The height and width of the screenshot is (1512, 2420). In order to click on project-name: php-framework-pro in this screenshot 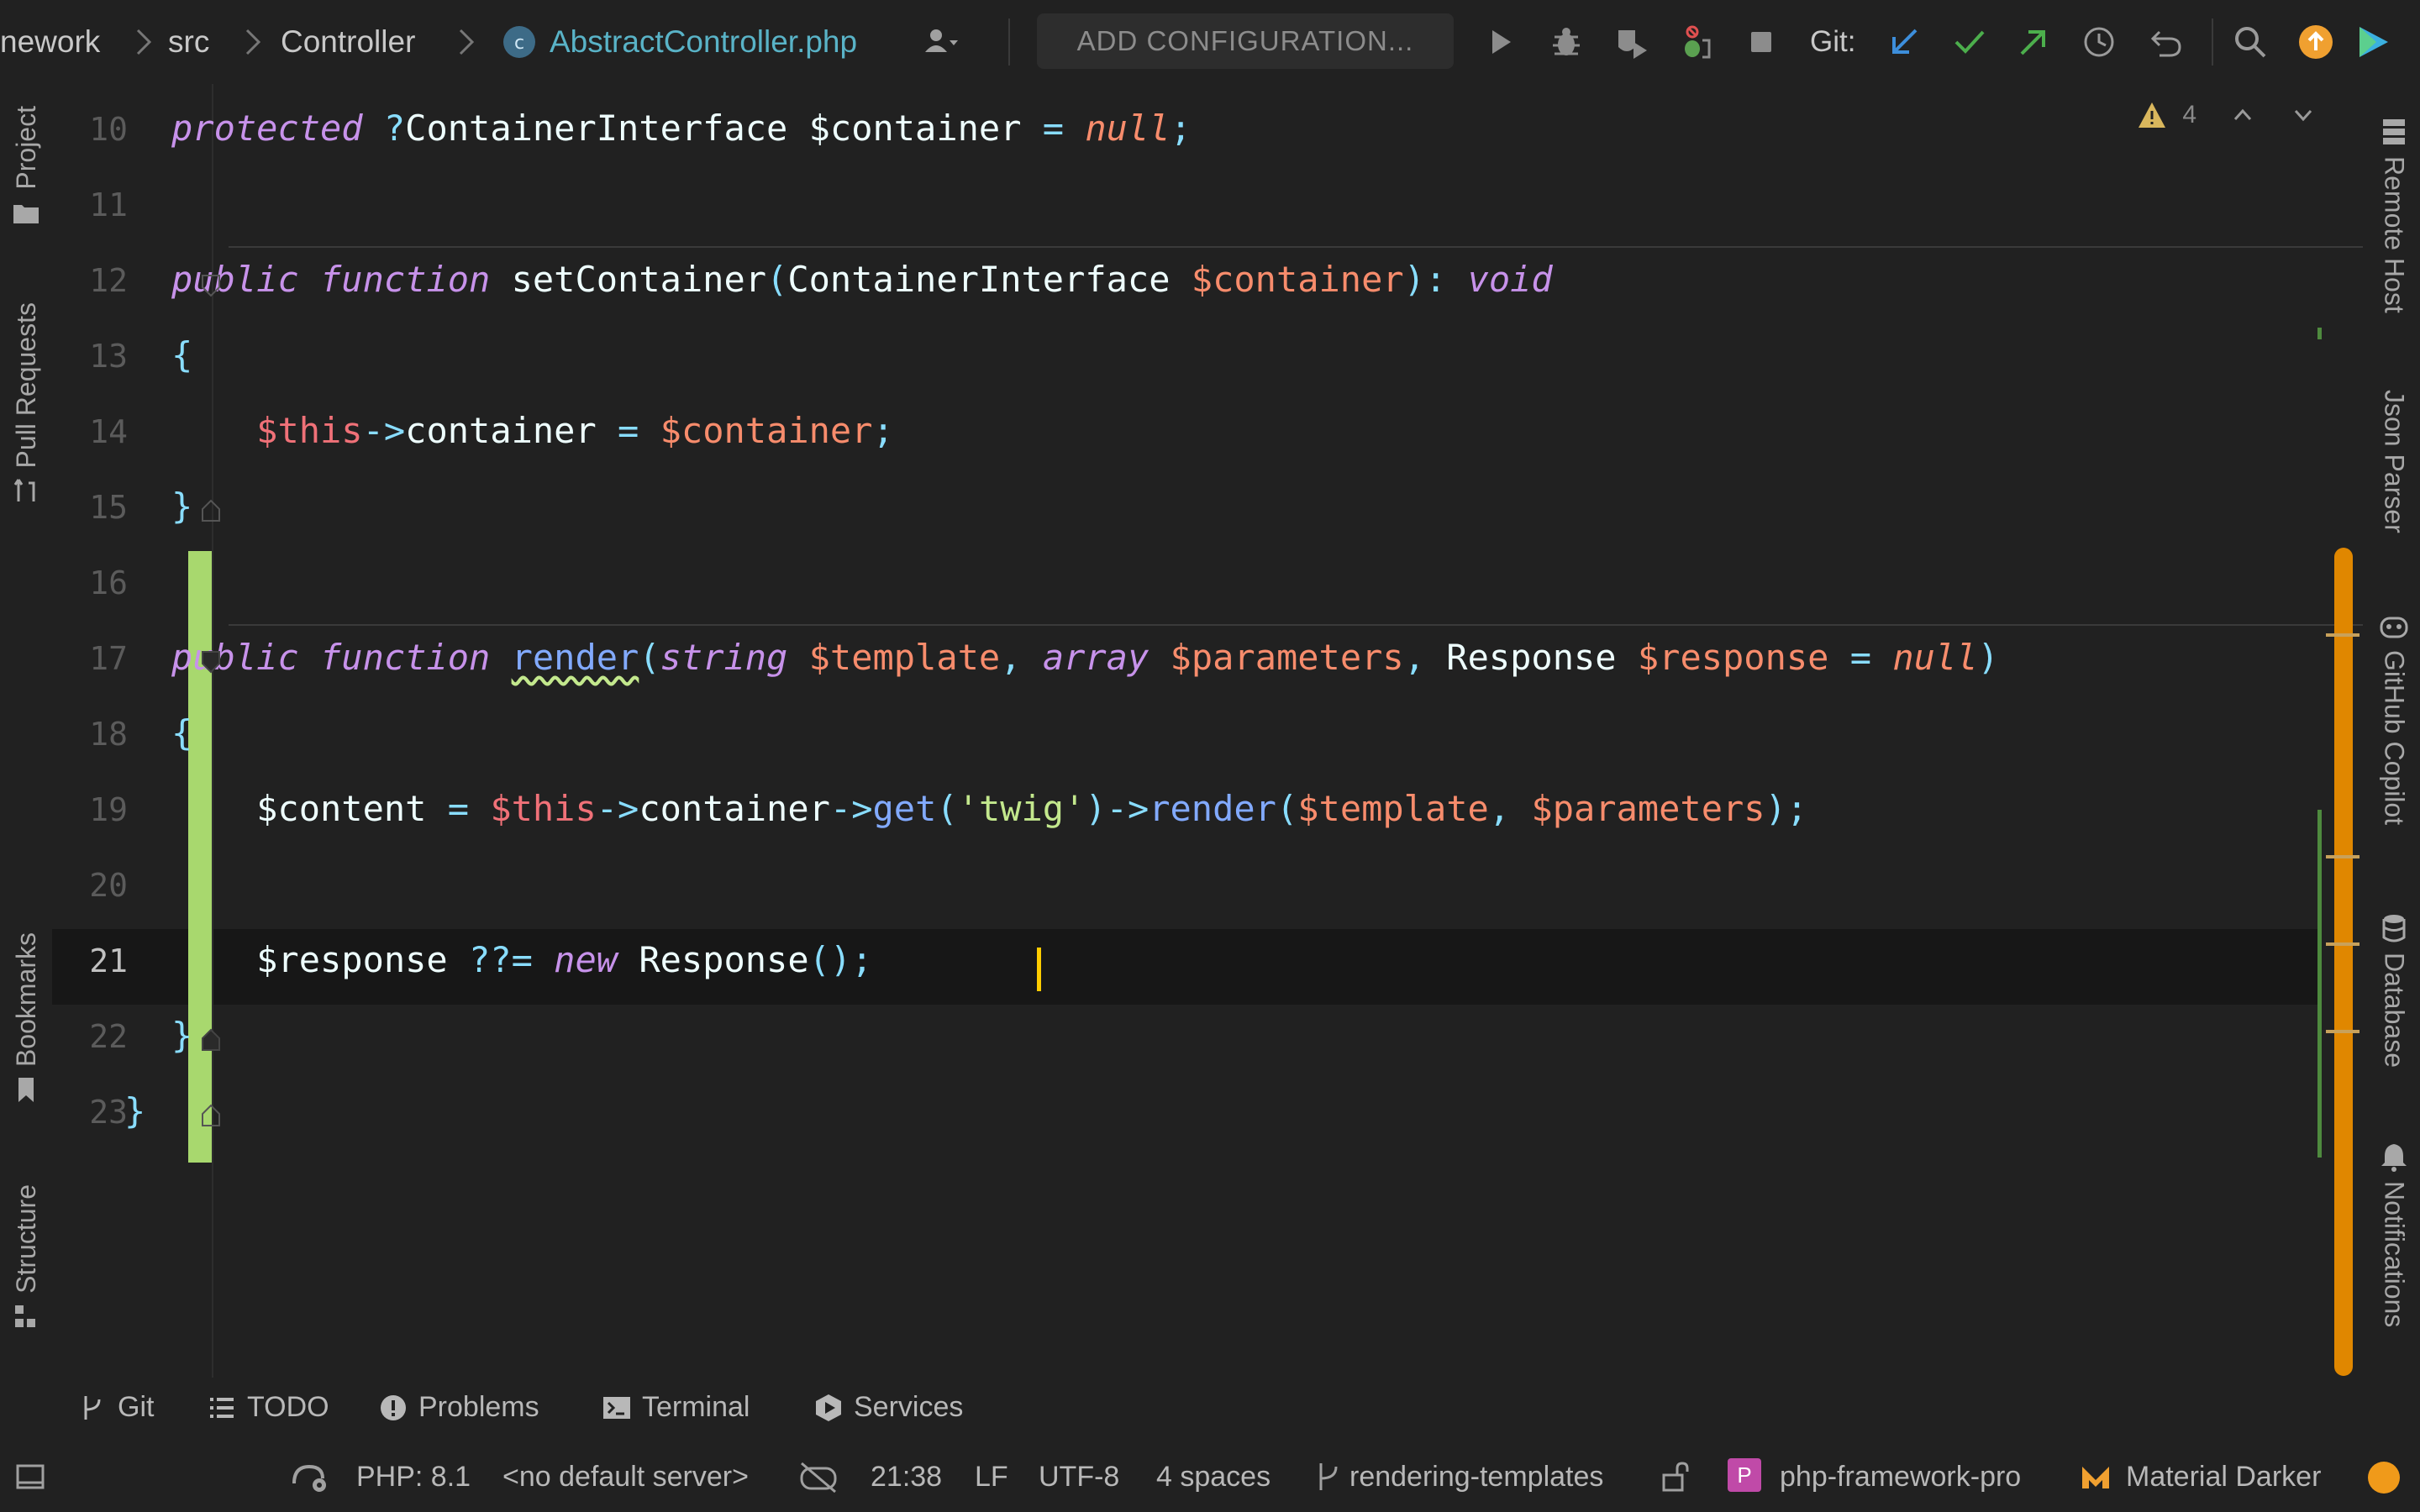, I will do `click(1901, 1477)`.